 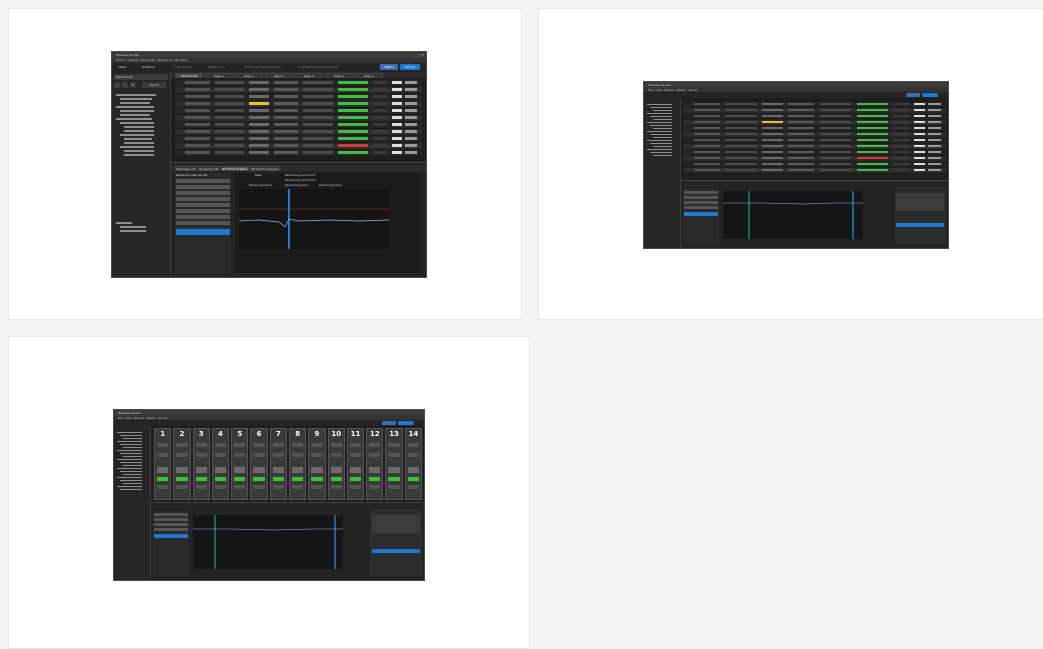 What do you see at coordinates (930, 95) in the screenshot?
I see `online-button` at bounding box center [930, 95].